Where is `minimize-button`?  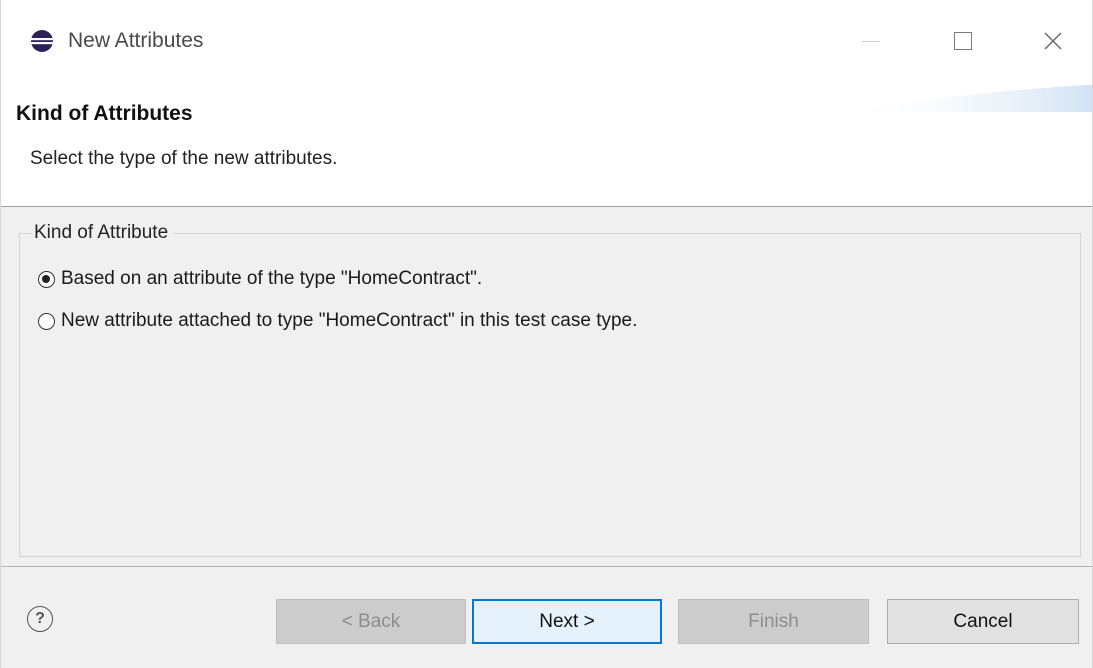
minimize-button is located at coordinates (871, 41).